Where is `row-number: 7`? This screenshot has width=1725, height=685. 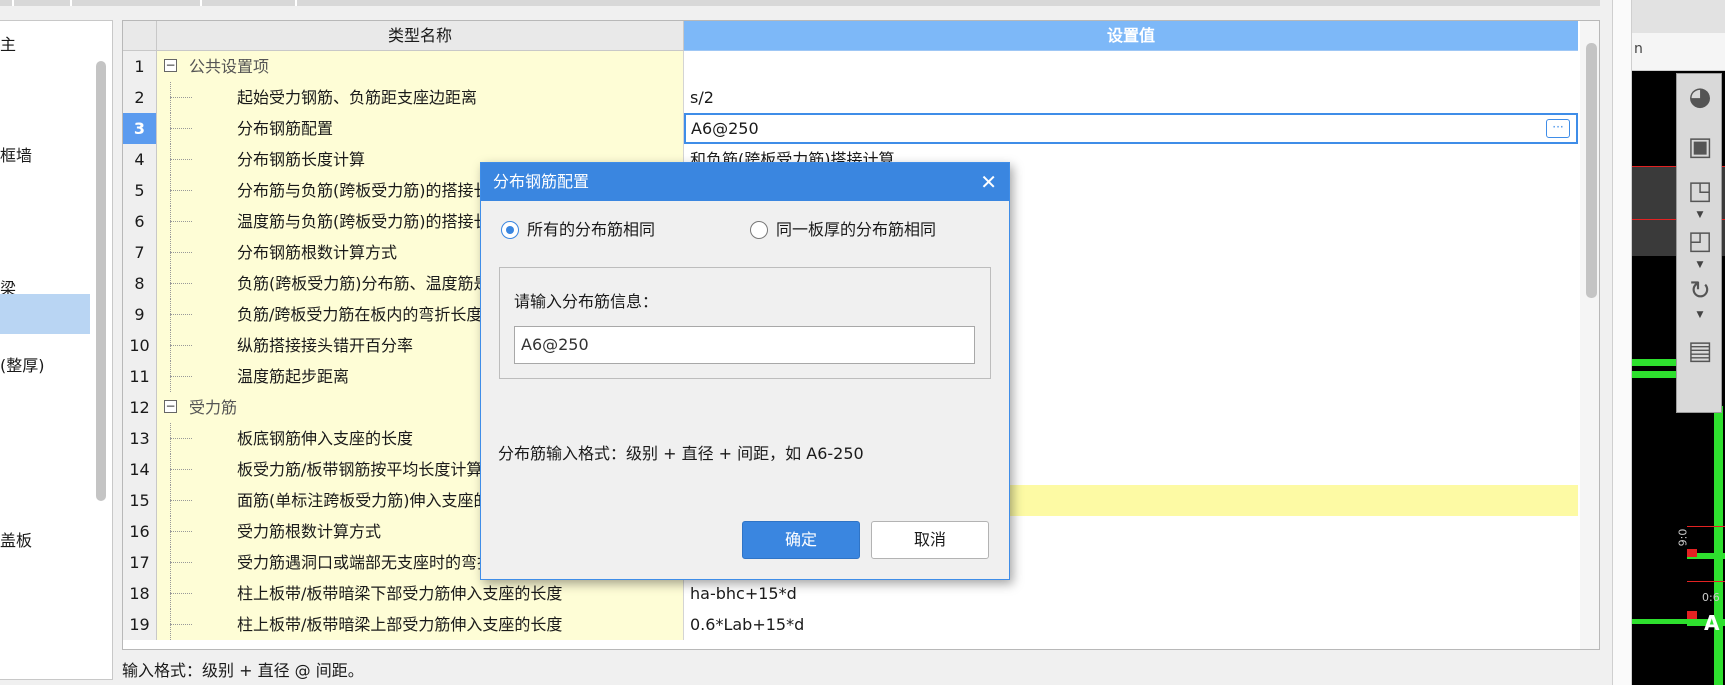
row-number: 7 is located at coordinates (140, 252).